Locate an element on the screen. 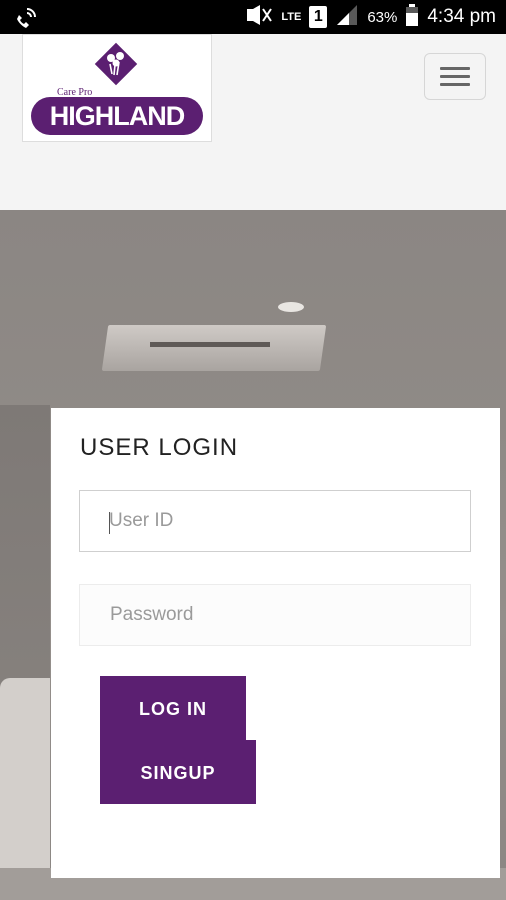 Image resolution: width=506 pixels, height=900 pixels. clock: 4:34 pm is located at coordinates (461, 16).